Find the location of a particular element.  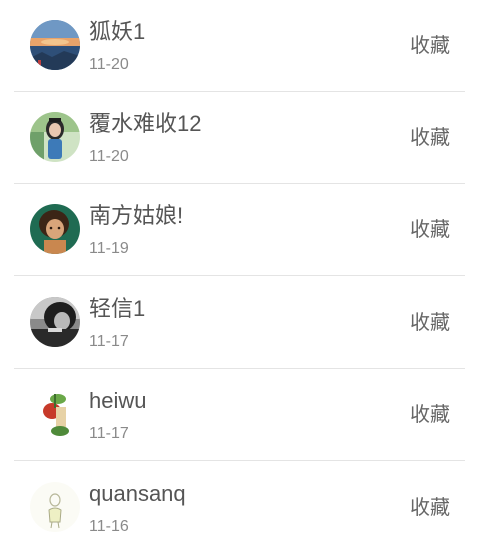

item-date: 11-19 is located at coordinates (109, 248).